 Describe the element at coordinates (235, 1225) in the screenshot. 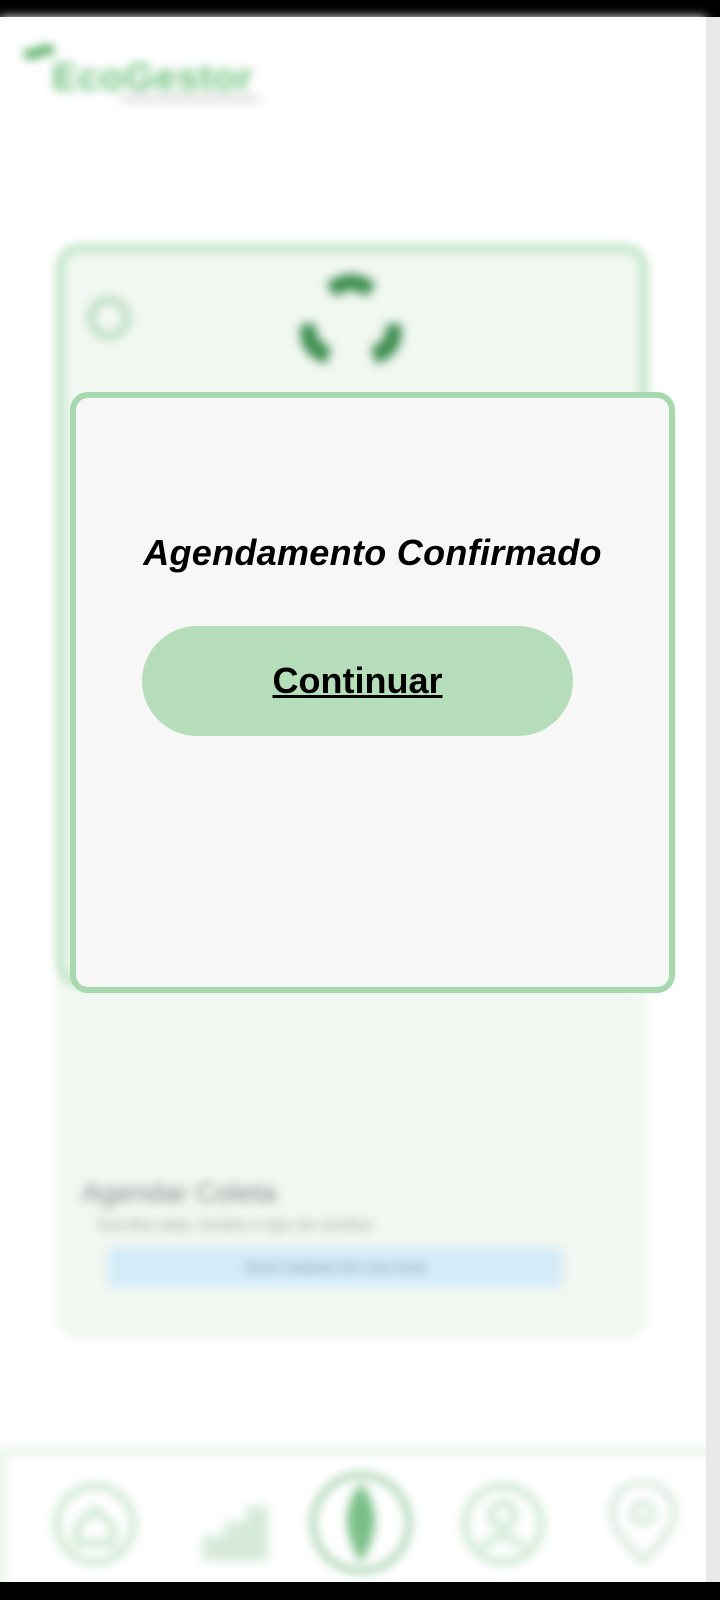

I see `schedule-subtitle: Escolha data, horário e tipo de resíduo` at that location.